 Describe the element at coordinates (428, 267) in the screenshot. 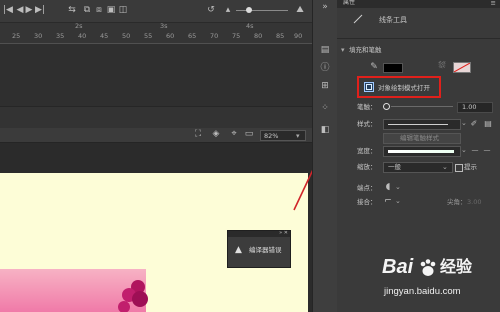

I see `paw-icon` at that location.